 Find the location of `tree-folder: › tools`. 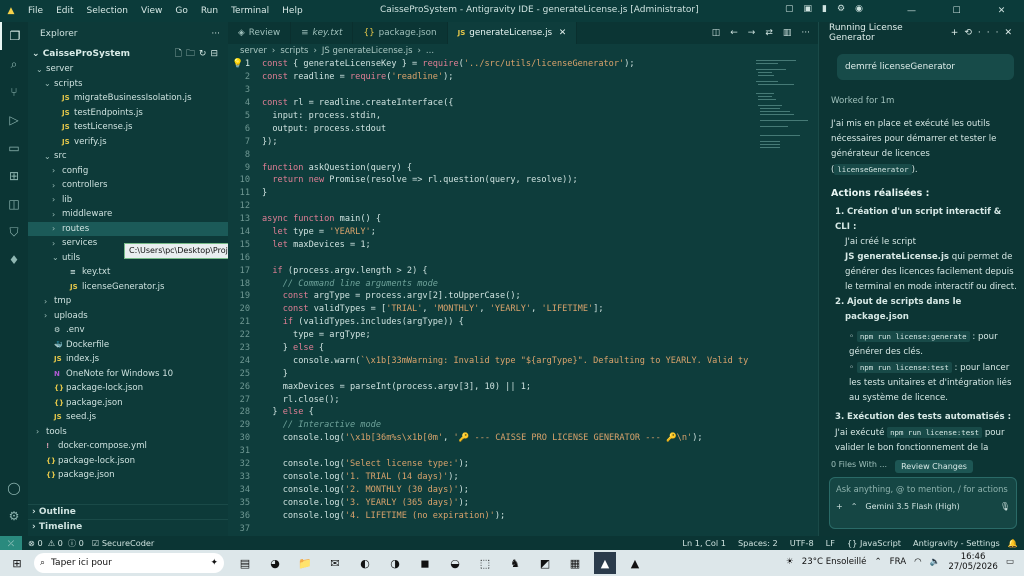

tree-folder: › tools is located at coordinates (128, 432).